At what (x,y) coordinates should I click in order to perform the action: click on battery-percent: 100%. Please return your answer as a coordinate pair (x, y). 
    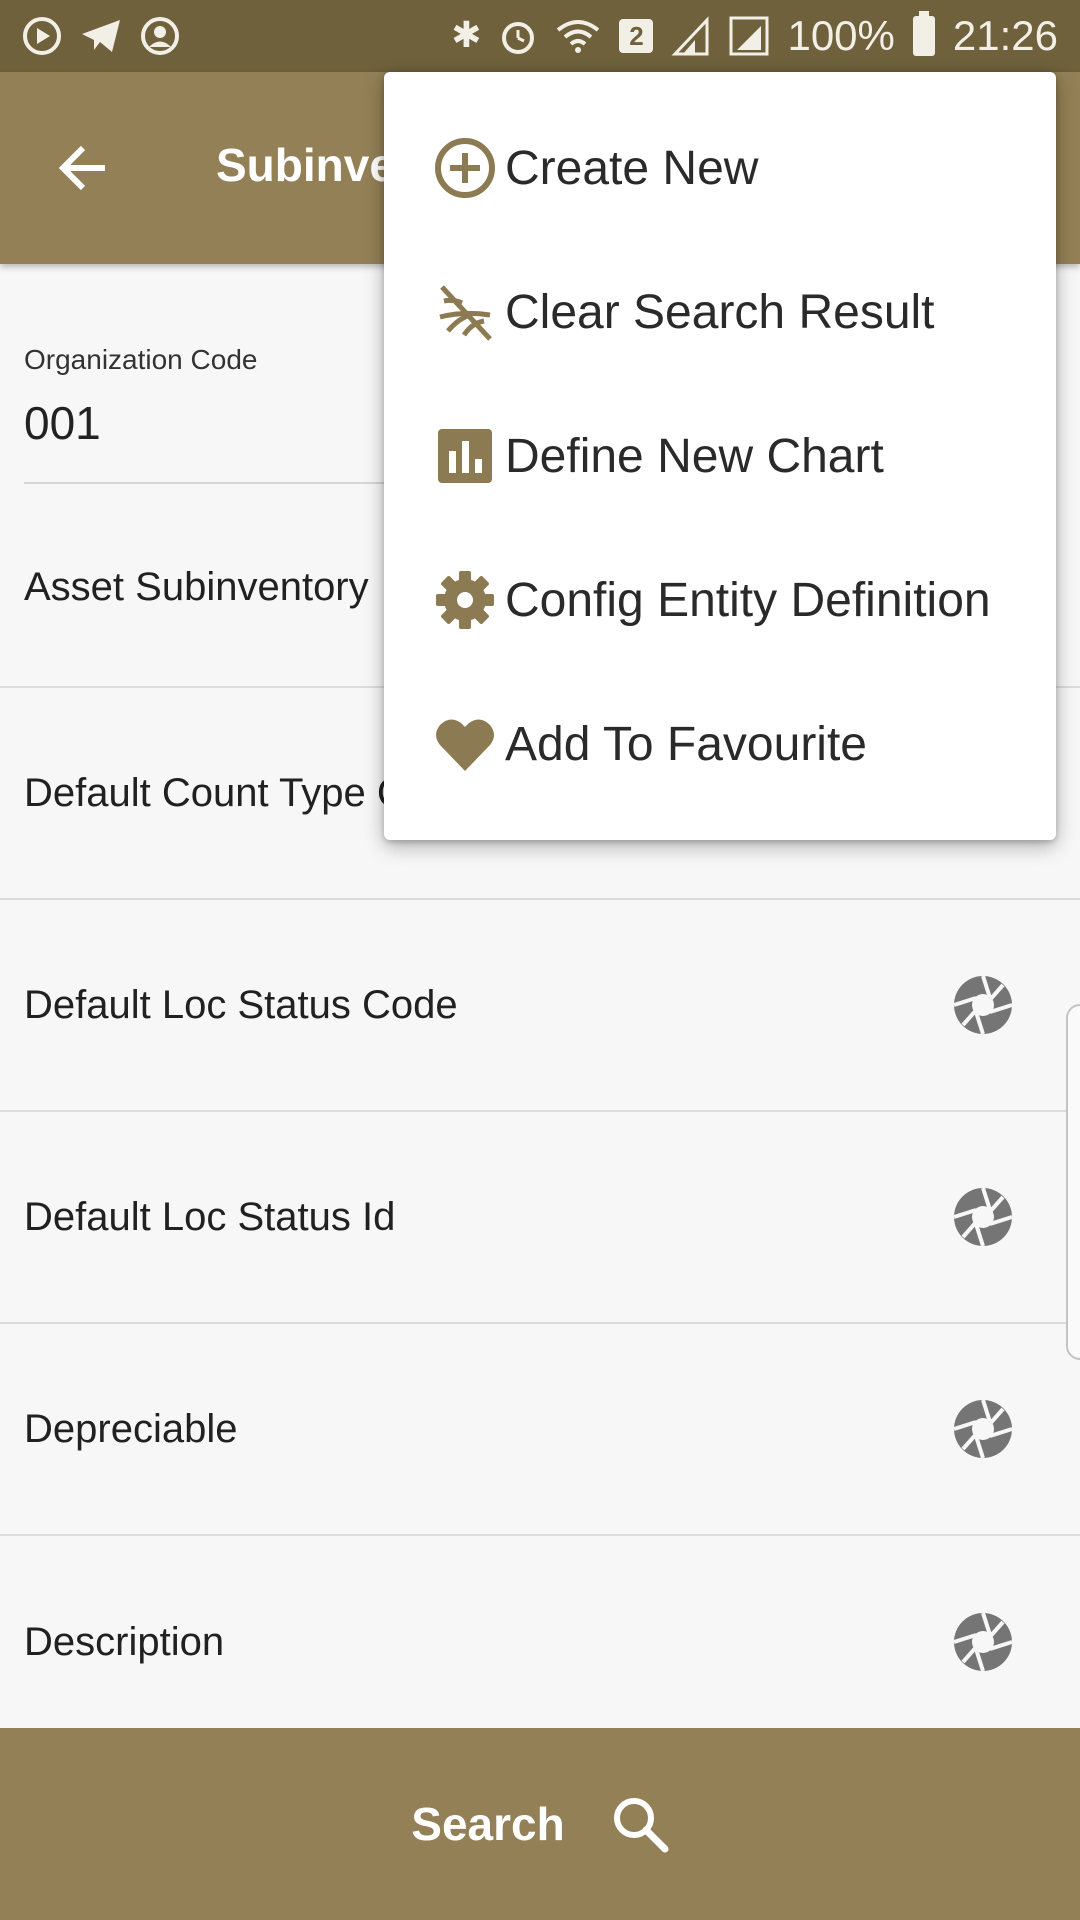
    Looking at the image, I should click on (841, 35).